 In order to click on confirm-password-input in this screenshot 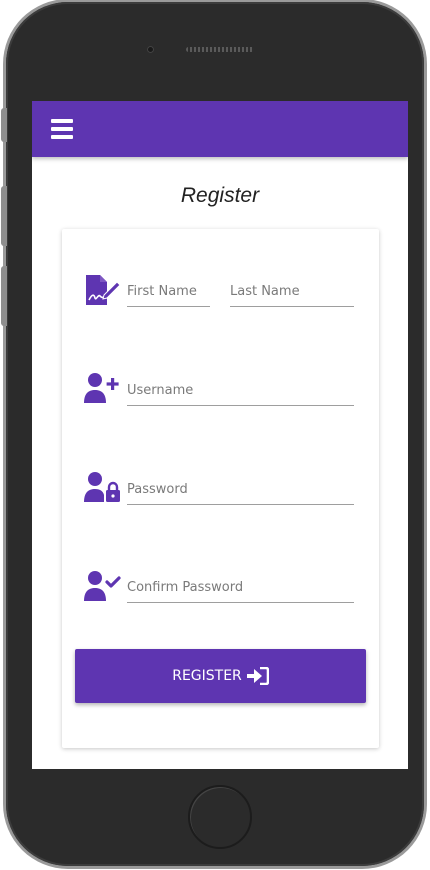, I will do `click(240, 587)`.